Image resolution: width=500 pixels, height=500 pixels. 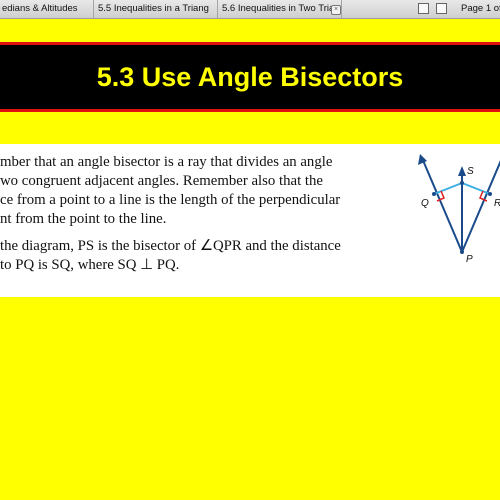 What do you see at coordinates (480, 8) in the screenshot?
I see `page-indicator: Page 1 of` at bounding box center [480, 8].